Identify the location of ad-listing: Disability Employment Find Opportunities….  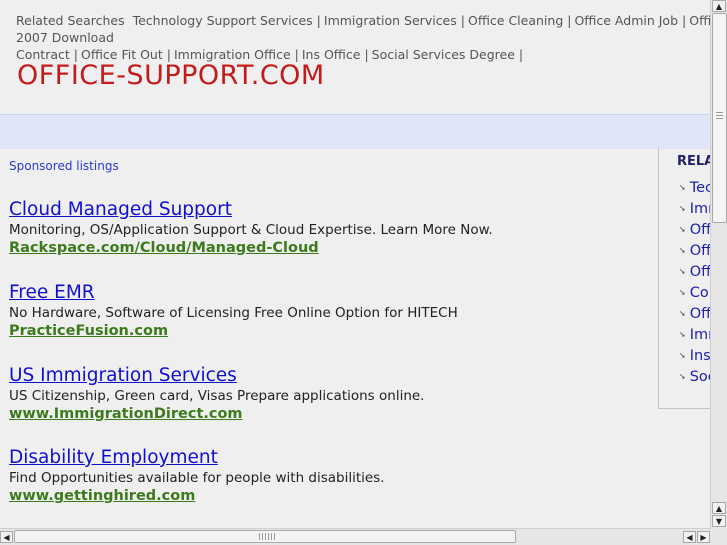
(329, 476).